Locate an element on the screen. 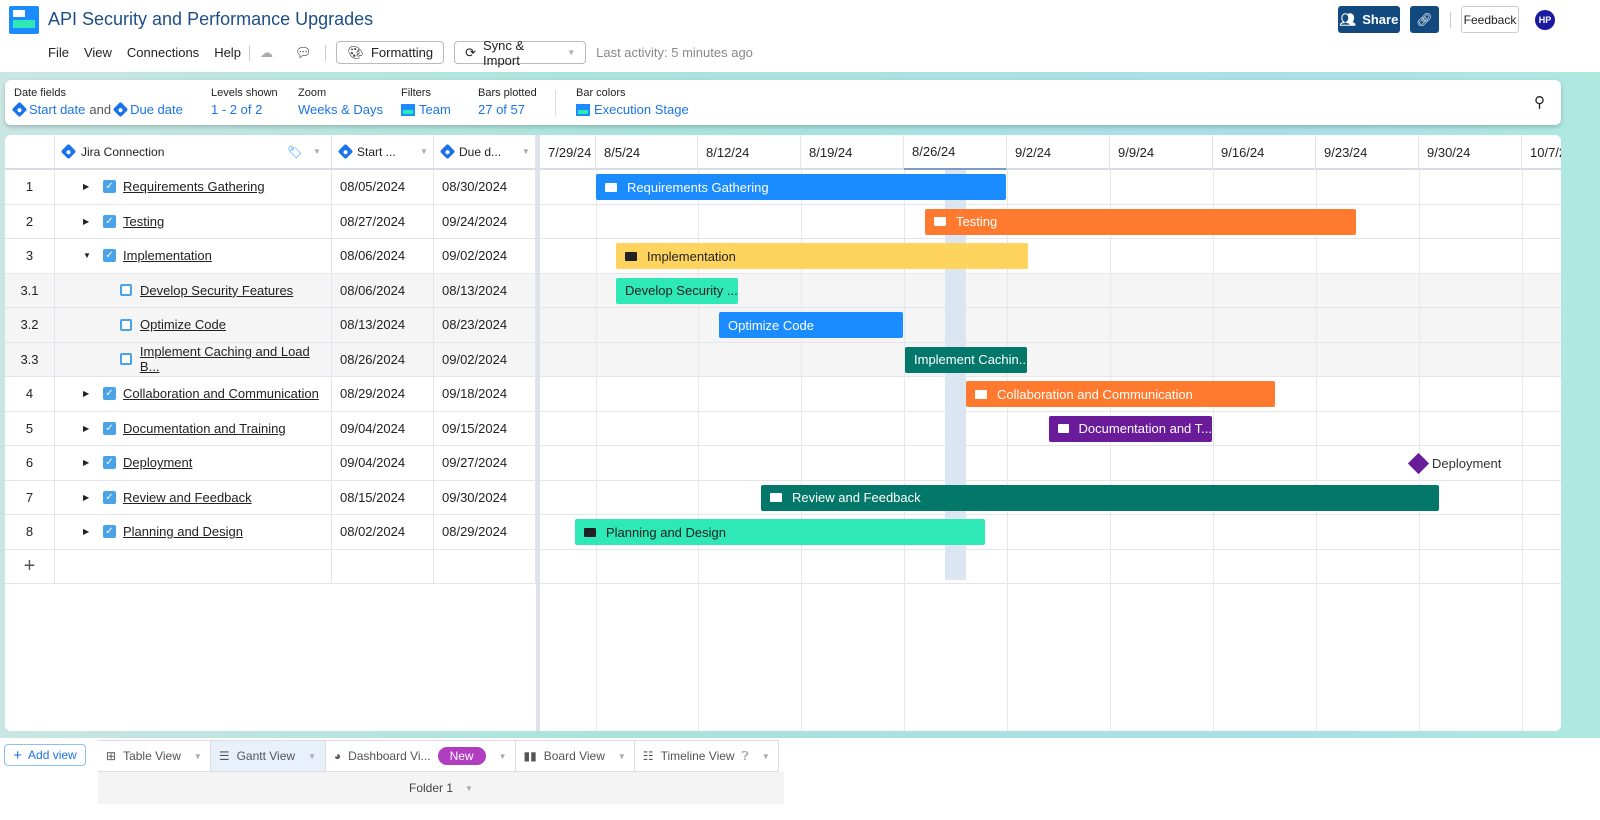  task-name-cell: Develop Security Features is located at coordinates (193, 290).